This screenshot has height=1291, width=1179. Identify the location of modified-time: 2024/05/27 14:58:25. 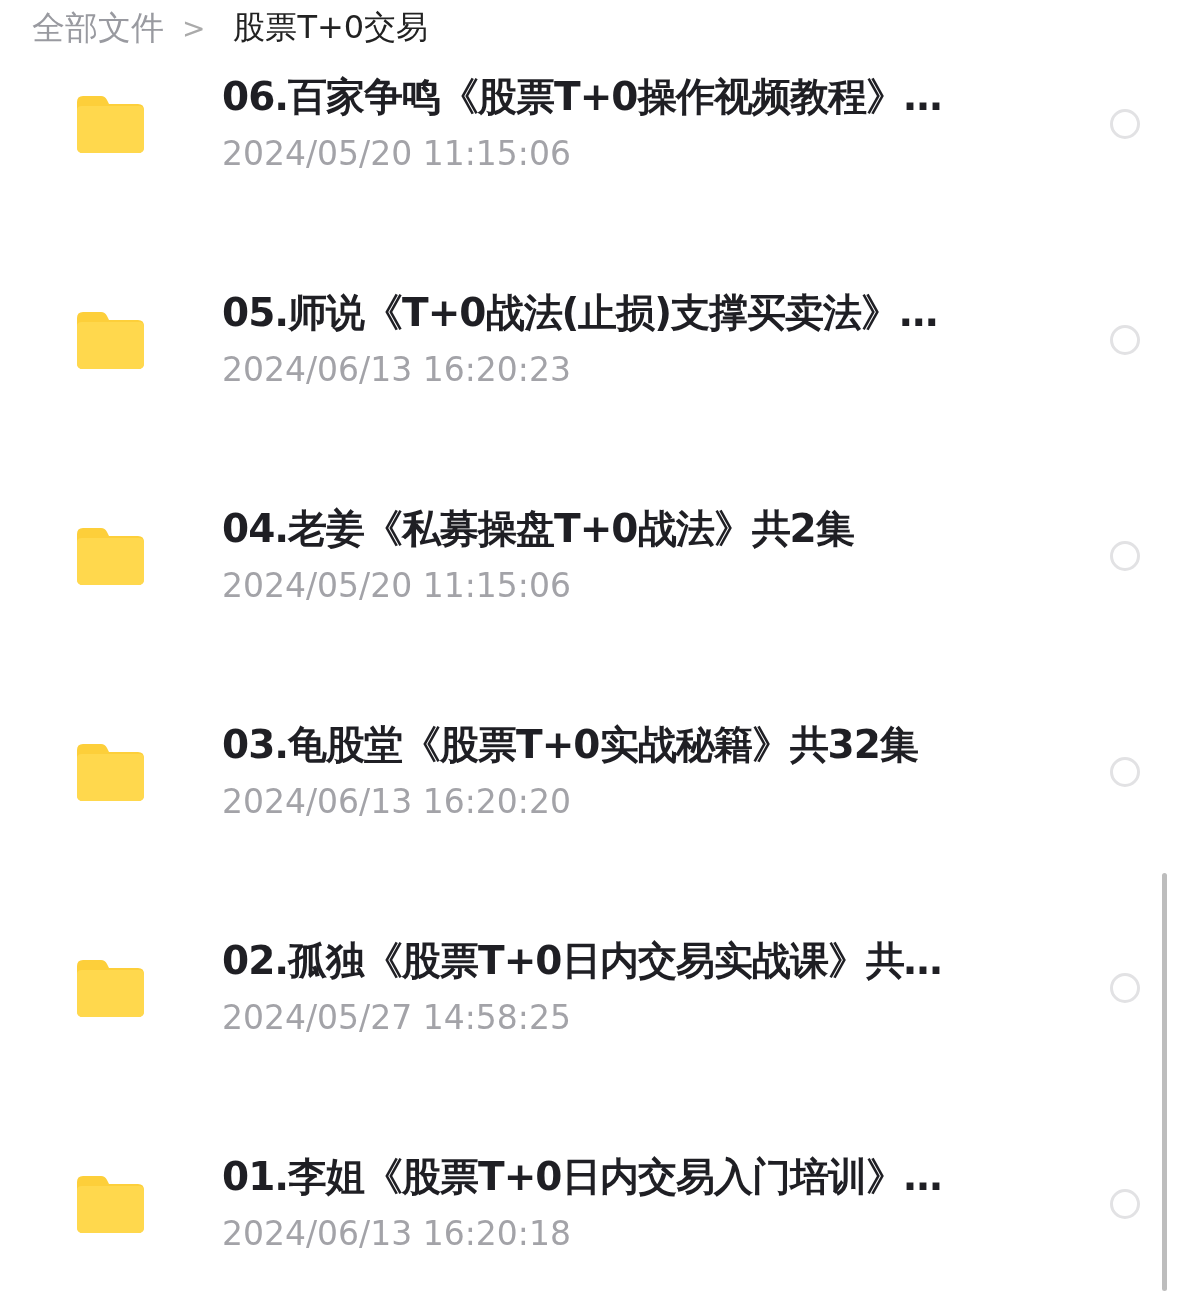
(397, 1018).